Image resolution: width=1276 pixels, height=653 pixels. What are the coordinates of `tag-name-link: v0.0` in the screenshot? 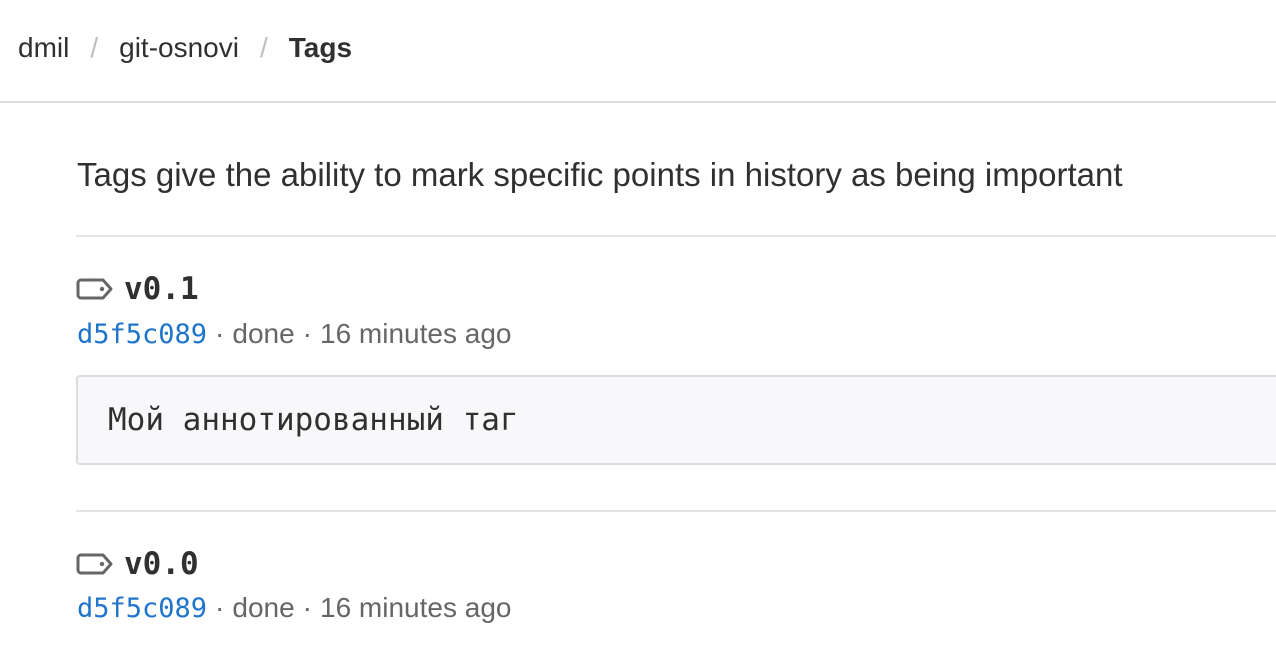 It's located at (161, 564).